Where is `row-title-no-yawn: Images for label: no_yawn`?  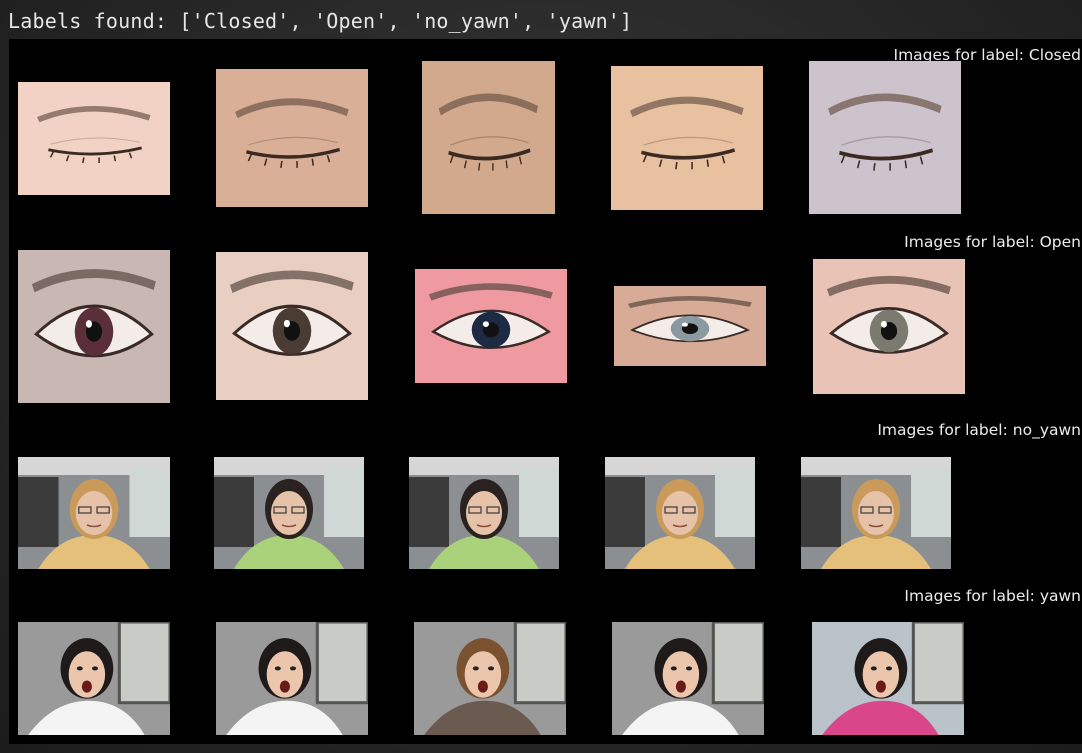 row-title-no-yawn: Images for label: no_yawn is located at coordinates (979, 430).